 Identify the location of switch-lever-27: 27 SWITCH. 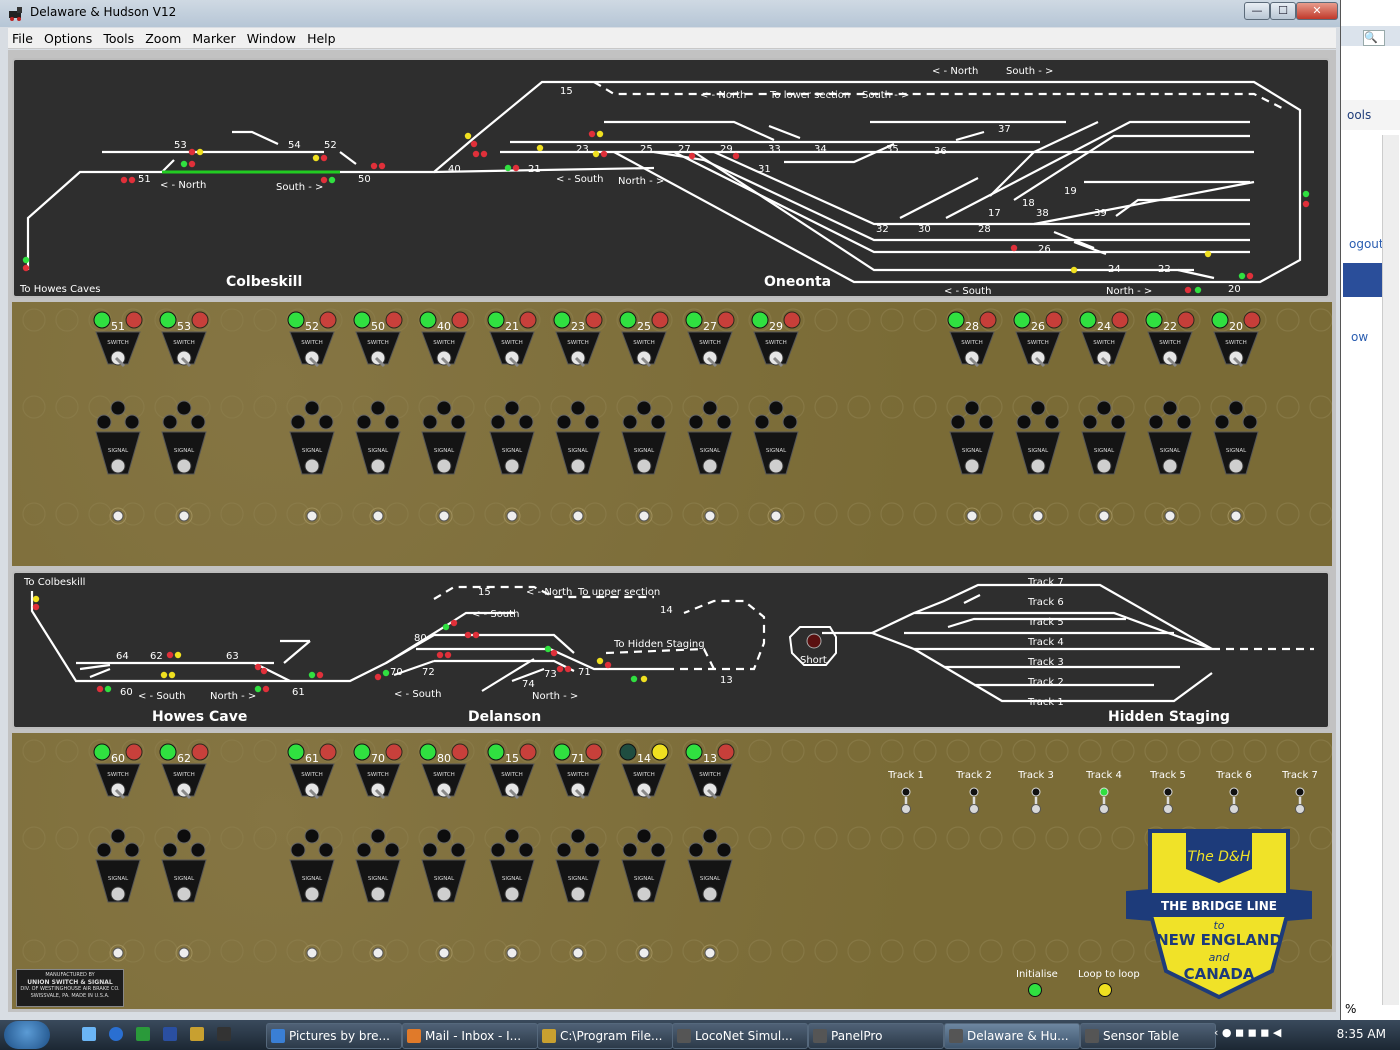
(710, 339).